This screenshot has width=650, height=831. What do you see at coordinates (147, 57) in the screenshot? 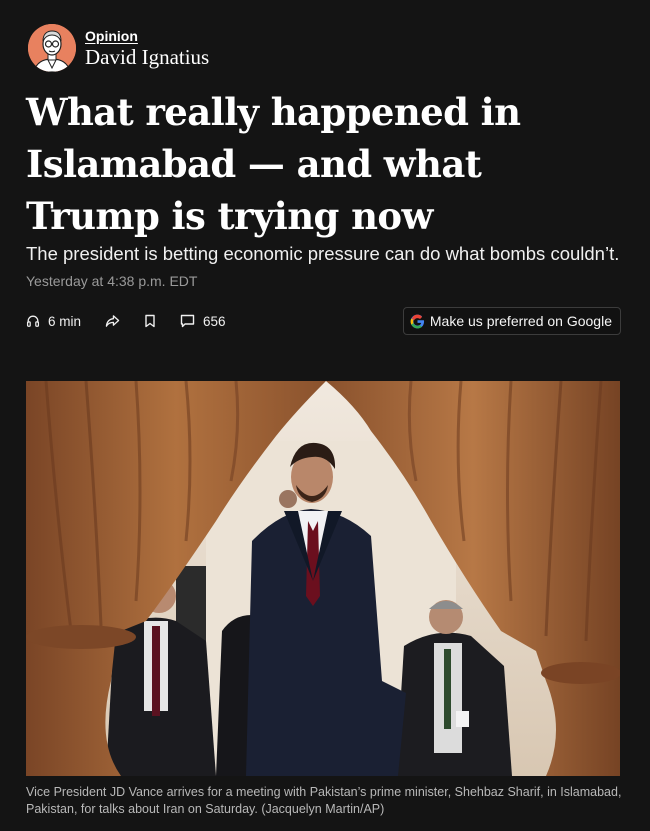
I see `author-name-link: David Ignatius` at bounding box center [147, 57].